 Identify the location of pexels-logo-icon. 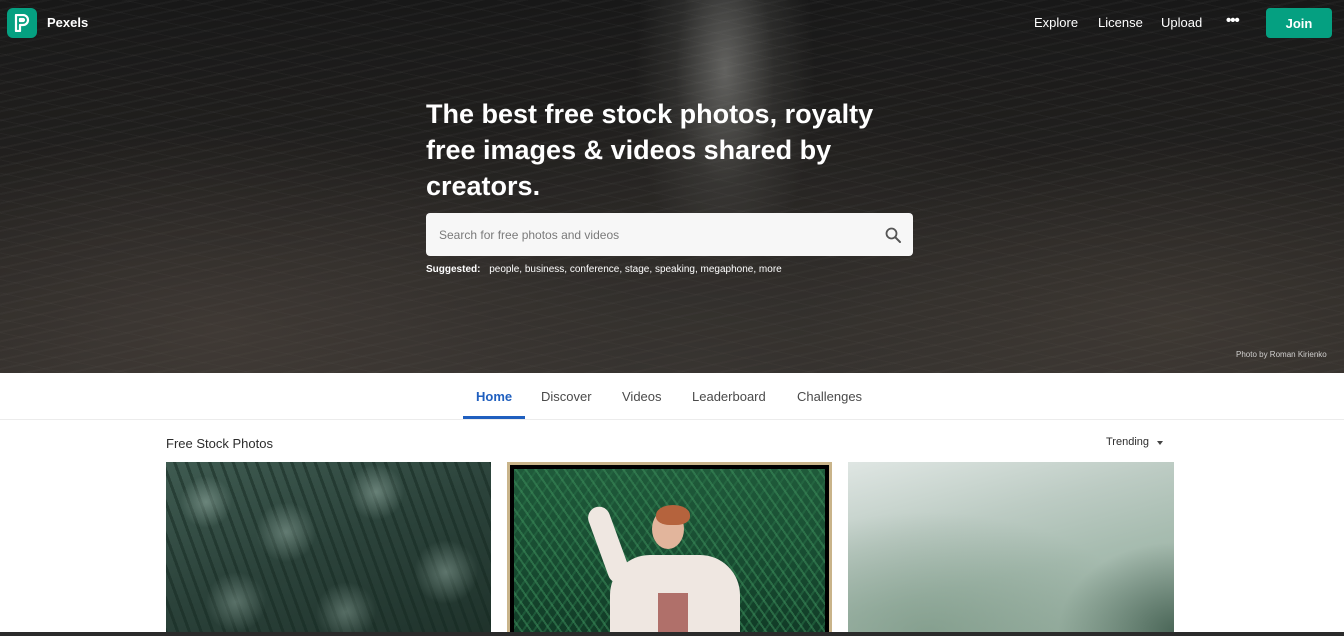
(22, 23).